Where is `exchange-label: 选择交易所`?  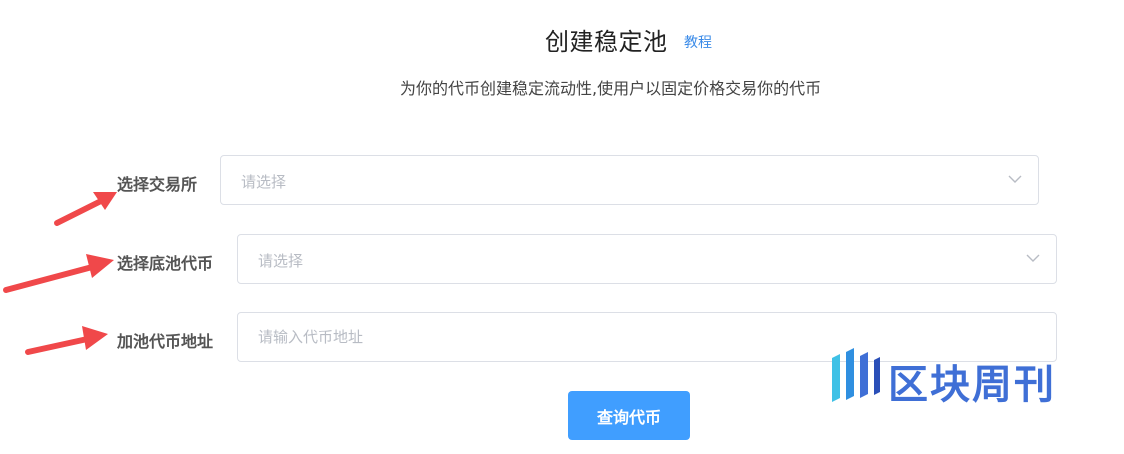 exchange-label: 选择交易所 is located at coordinates (157, 184).